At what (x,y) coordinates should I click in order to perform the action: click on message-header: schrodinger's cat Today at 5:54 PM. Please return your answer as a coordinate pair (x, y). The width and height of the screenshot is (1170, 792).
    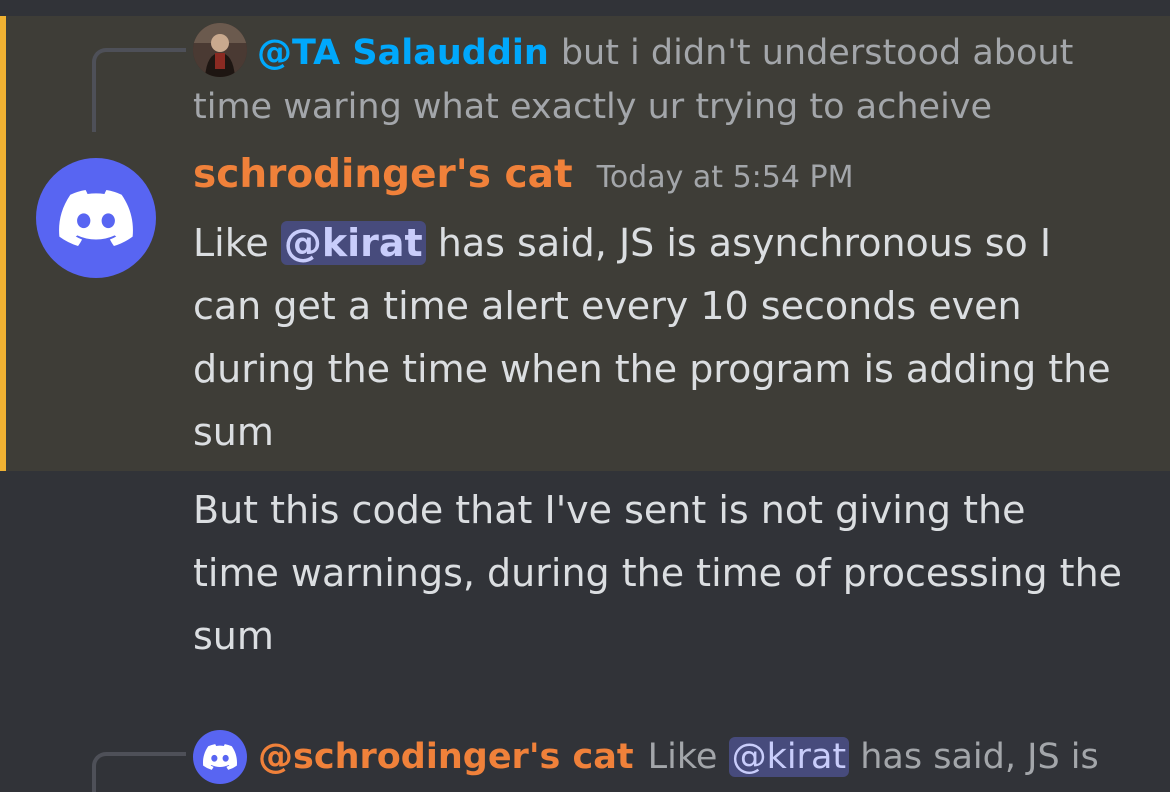
    Looking at the image, I should click on (523, 174).